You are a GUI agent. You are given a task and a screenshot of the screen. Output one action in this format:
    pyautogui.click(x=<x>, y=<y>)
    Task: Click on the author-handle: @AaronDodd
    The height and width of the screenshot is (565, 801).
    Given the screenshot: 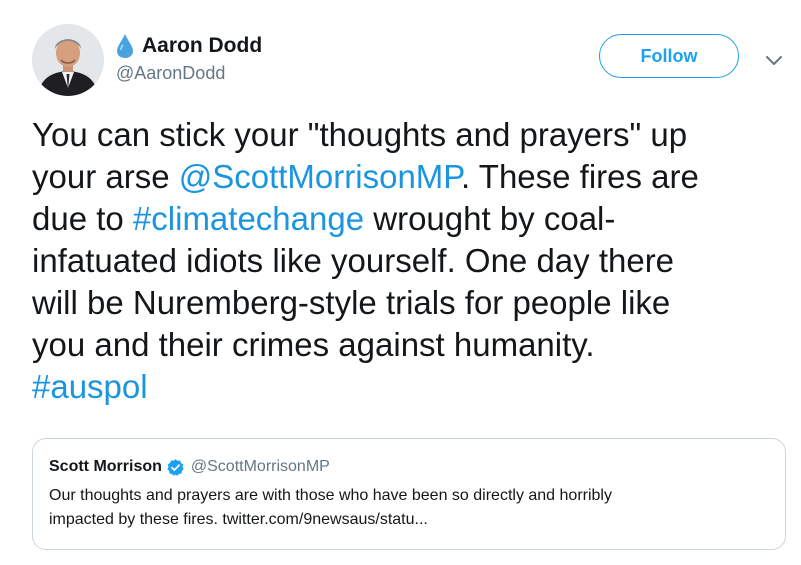 What is the action you would take?
    pyautogui.click(x=170, y=73)
    